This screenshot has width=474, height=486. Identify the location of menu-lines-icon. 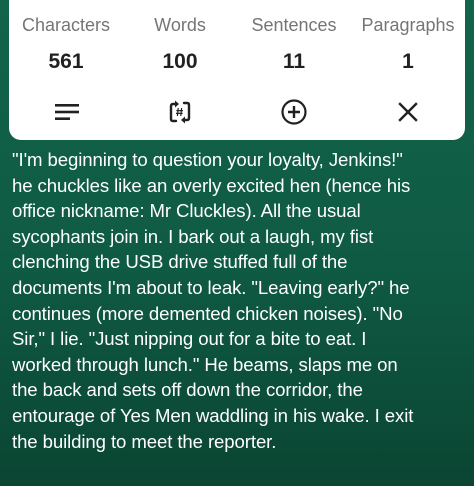
(67, 112).